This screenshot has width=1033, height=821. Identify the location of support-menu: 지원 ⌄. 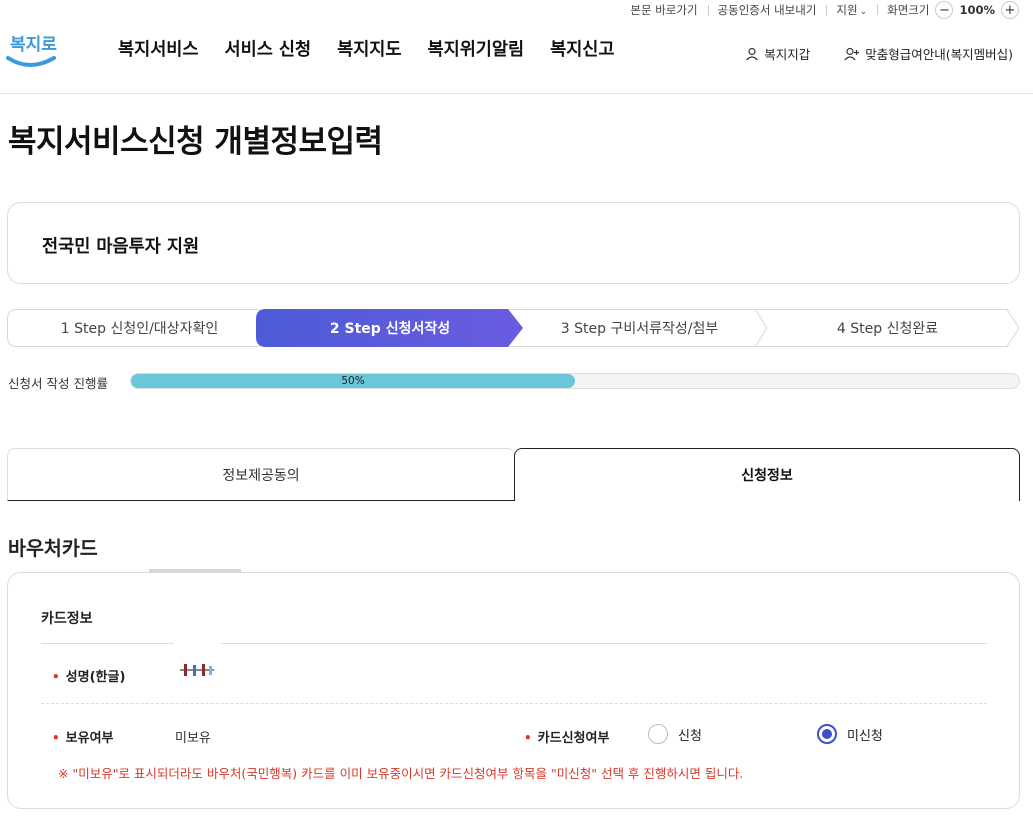
(851, 10).